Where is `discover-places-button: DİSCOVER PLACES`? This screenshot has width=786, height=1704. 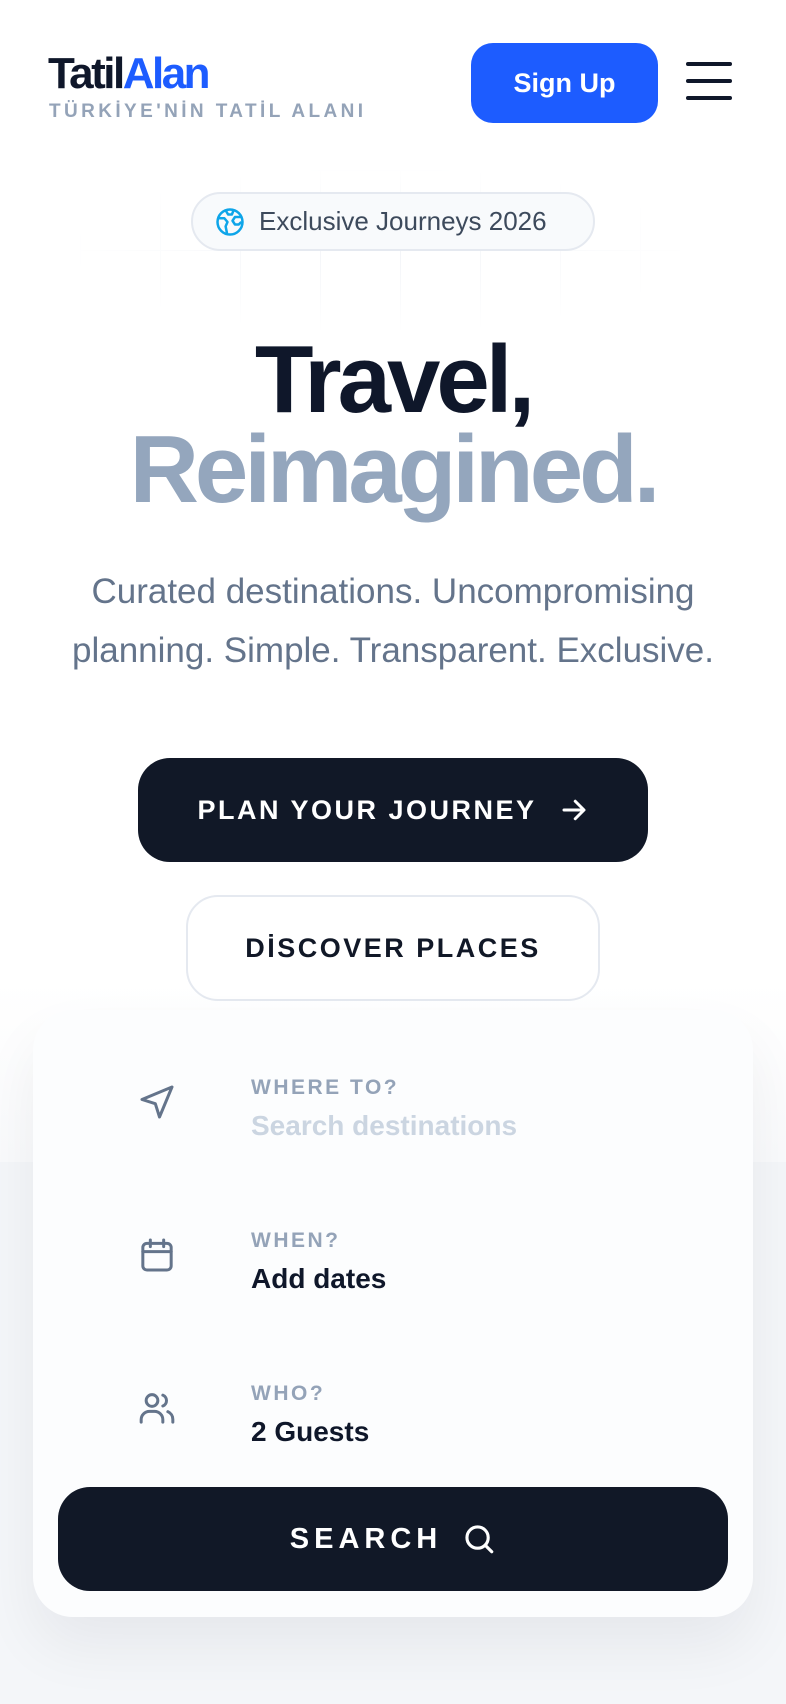 discover-places-button: DİSCOVER PLACES is located at coordinates (393, 948).